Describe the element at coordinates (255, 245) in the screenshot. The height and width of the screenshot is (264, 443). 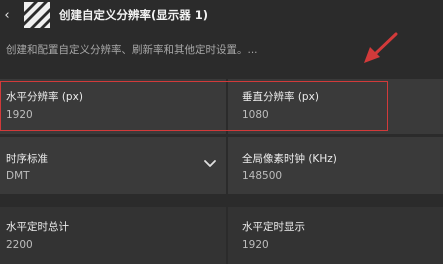
I see `h-display-value: 1920` at that location.